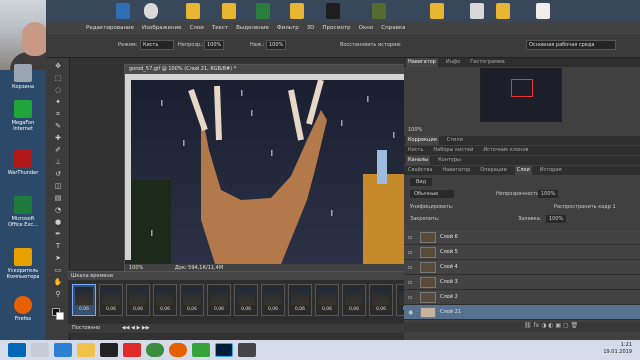 This screenshot has height=360, width=640. What do you see at coordinates (155, 350) in the screenshot?
I see `chrome-icon` at bounding box center [155, 350].